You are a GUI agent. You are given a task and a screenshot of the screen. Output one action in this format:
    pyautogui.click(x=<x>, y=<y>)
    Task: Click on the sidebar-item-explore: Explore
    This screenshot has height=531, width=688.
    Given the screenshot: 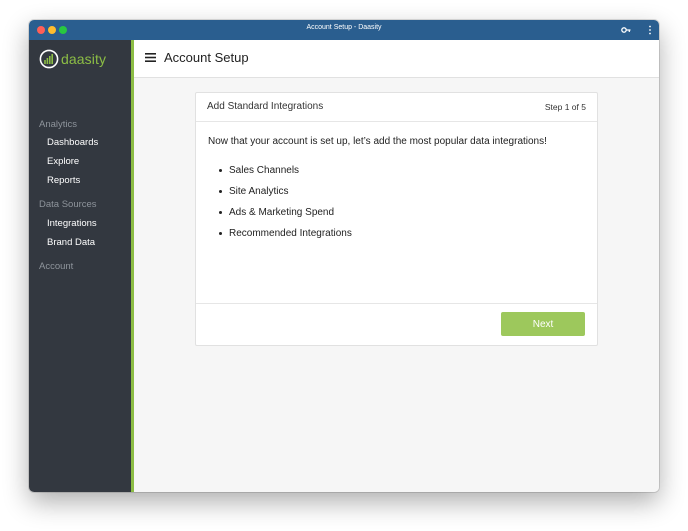 What is the action you would take?
    pyautogui.click(x=63, y=161)
    